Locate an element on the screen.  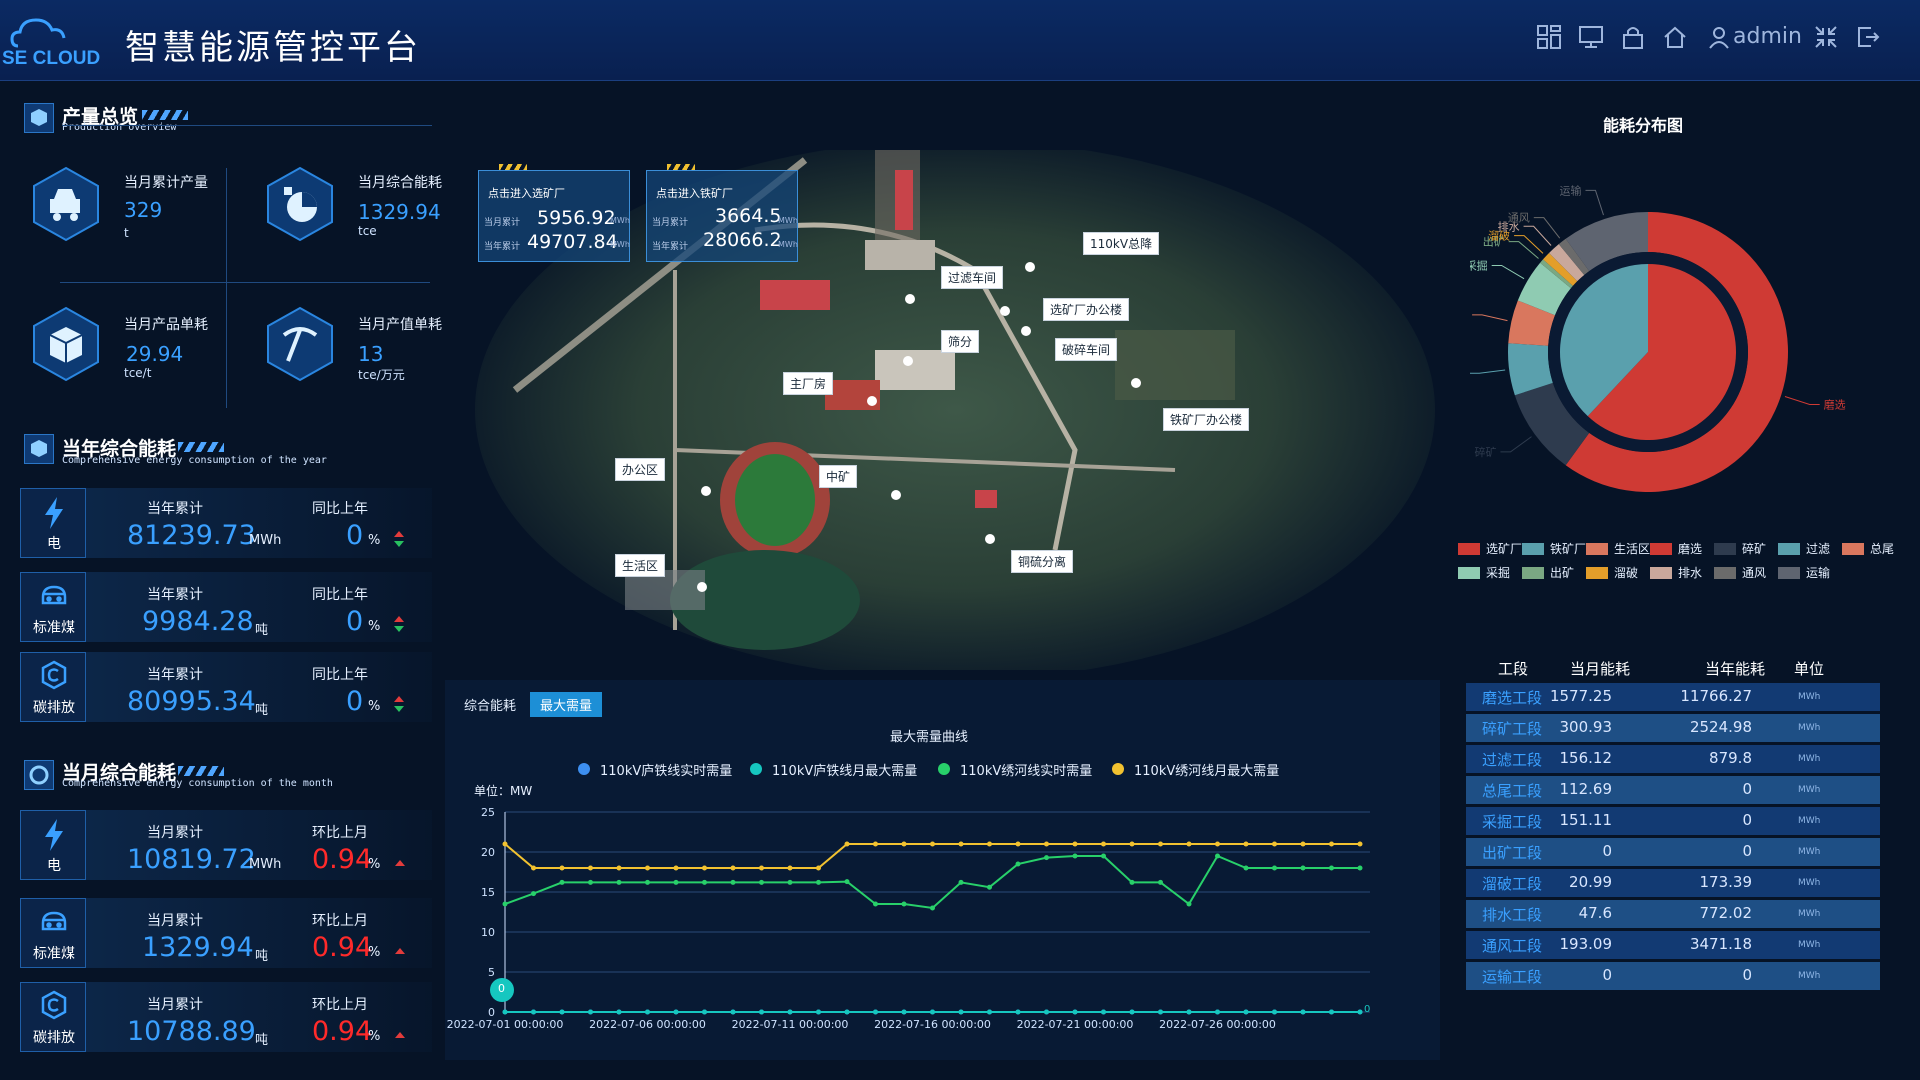
grid-icon is located at coordinates (1550, 38).